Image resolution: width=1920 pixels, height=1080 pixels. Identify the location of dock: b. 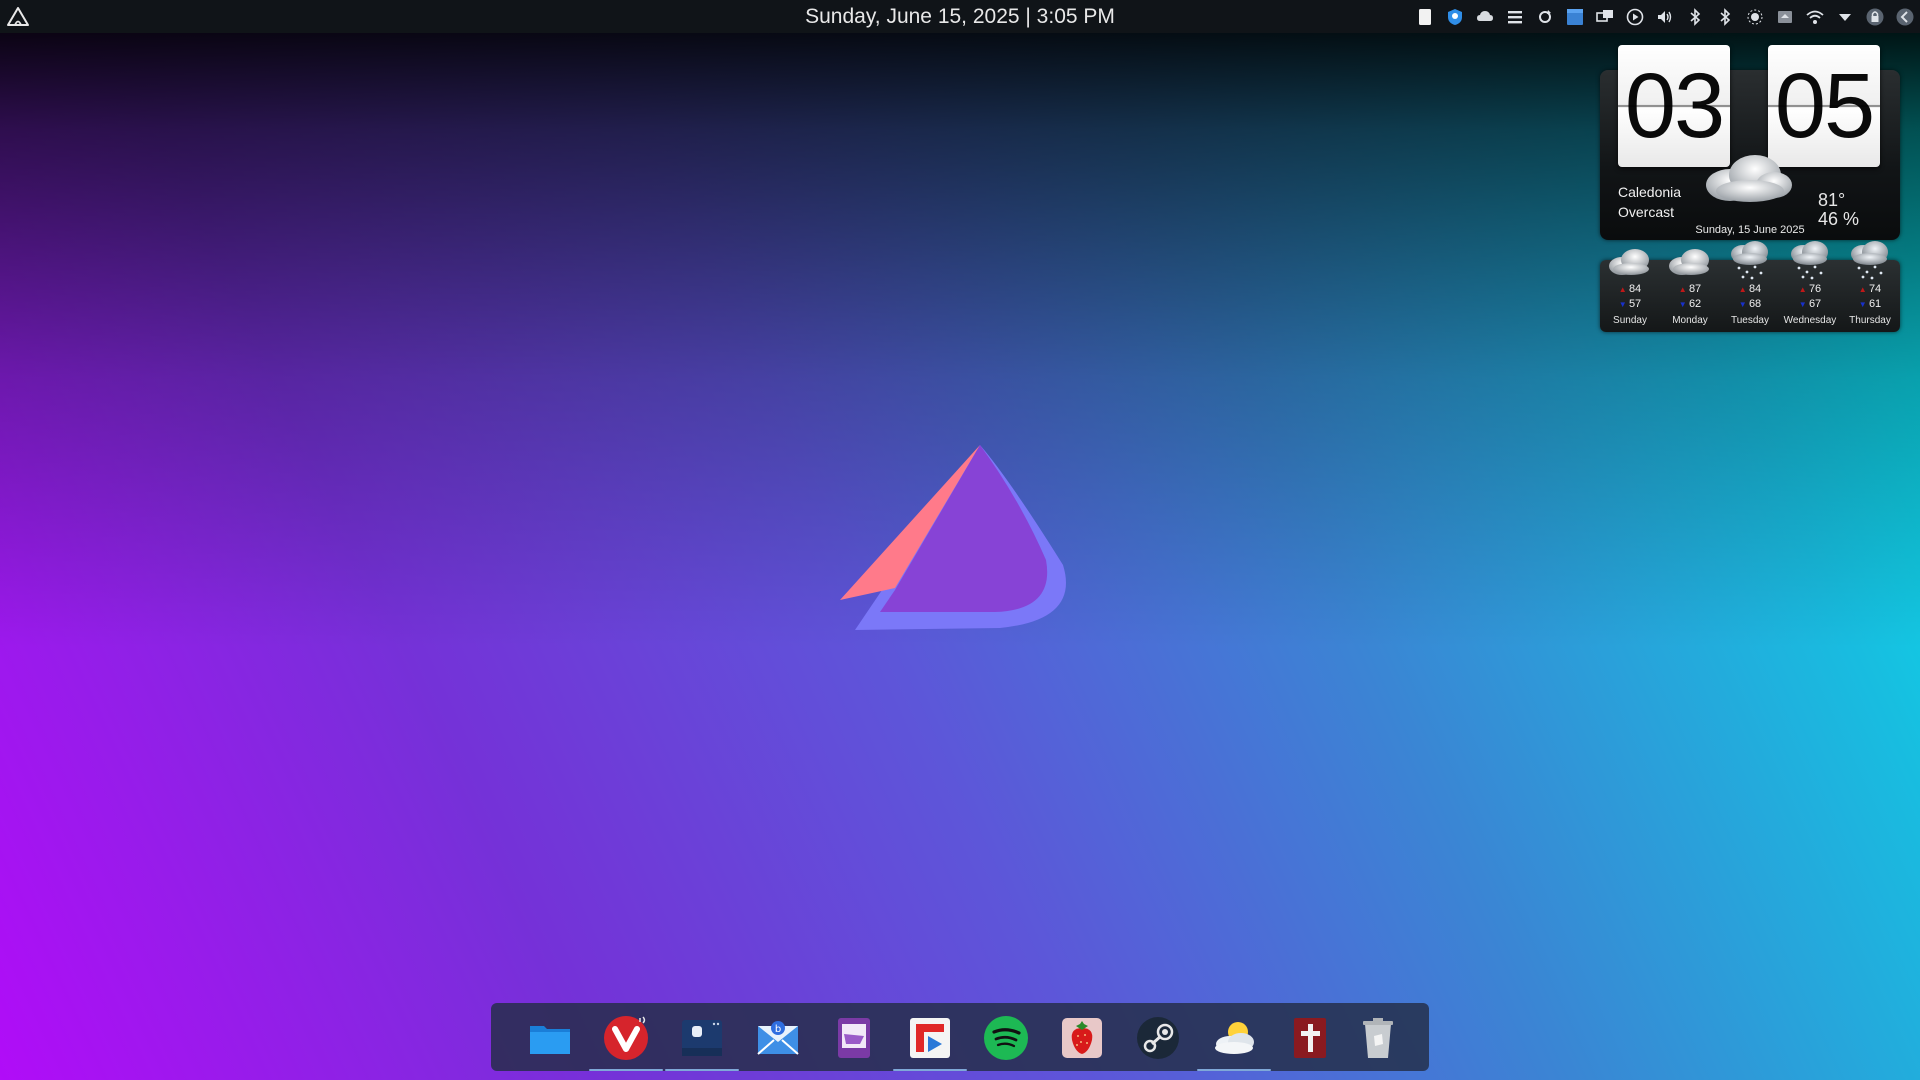
(960, 1037).